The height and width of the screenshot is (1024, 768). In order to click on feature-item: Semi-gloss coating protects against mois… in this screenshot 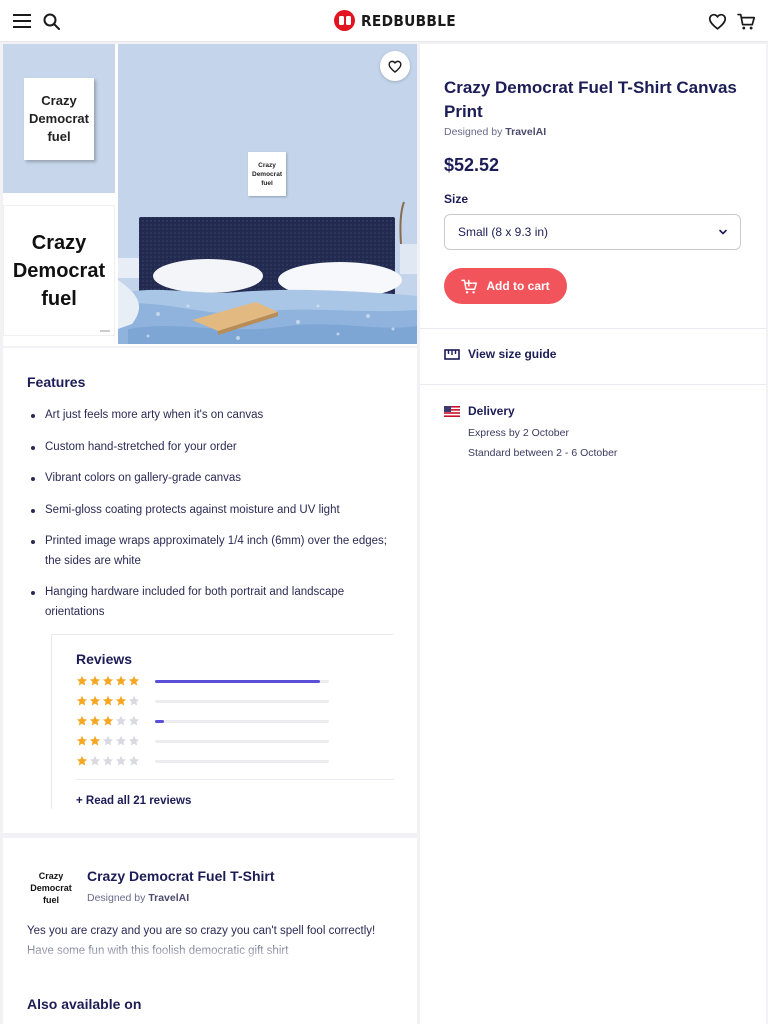, I will do `click(207, 511)`.